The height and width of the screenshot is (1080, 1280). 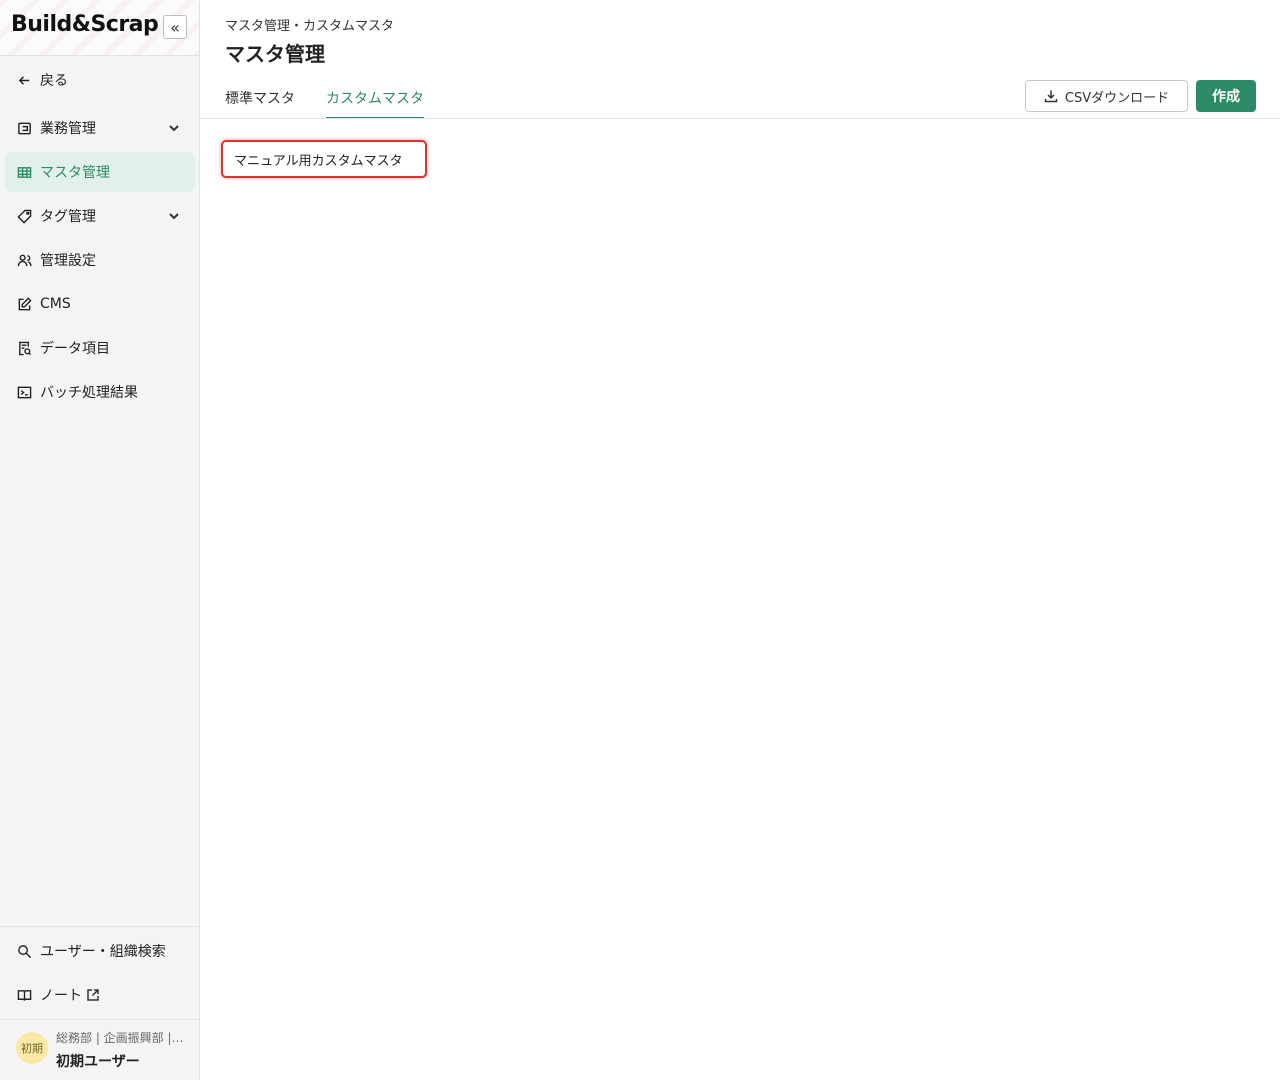 I want to click on sidebar-item-user-search: ユーザー・組織検索, so click(x=100, y=951).